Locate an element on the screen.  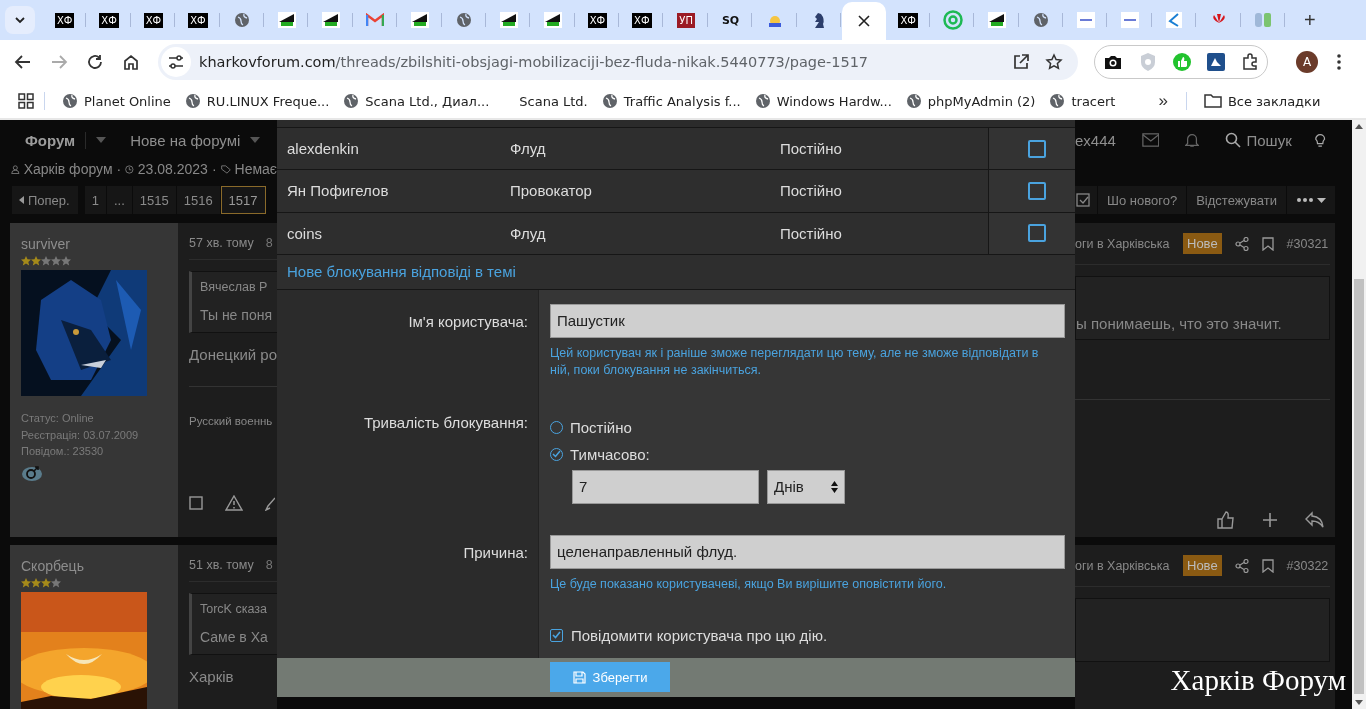
page-link: 1515 is located at coordinates (154, 200).